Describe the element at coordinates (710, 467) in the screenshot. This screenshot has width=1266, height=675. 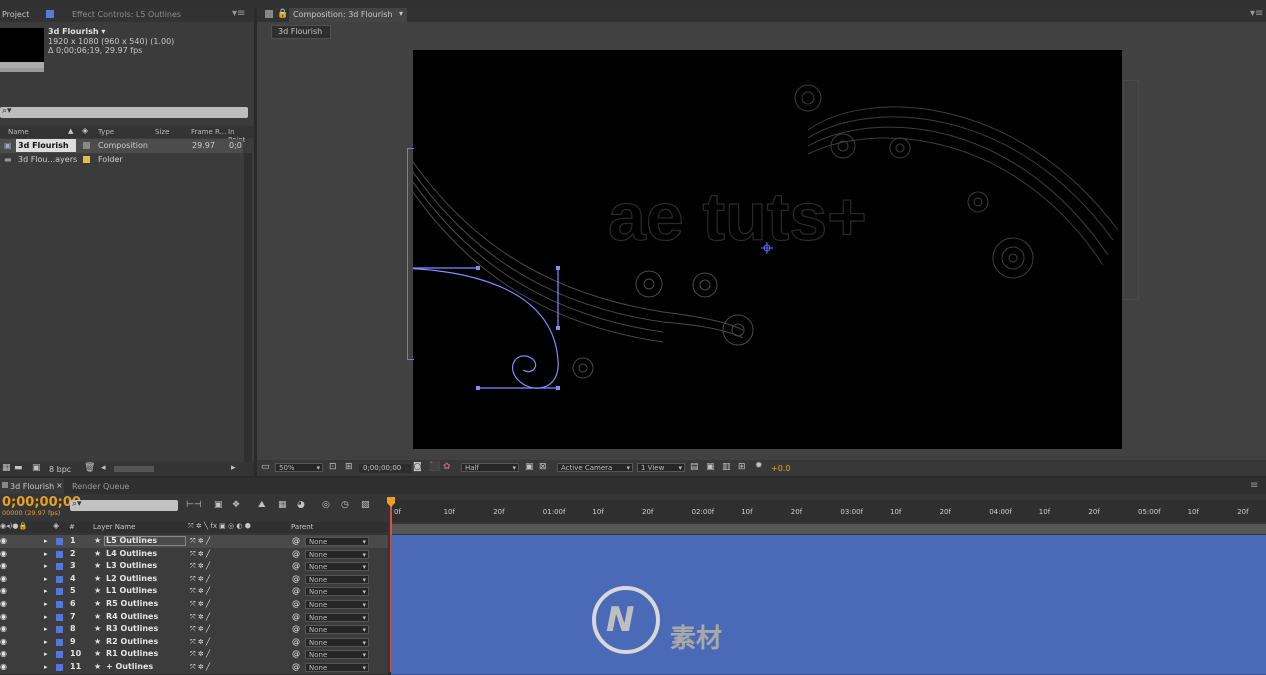
I see `fast-previews-icon: ▣` at that location.